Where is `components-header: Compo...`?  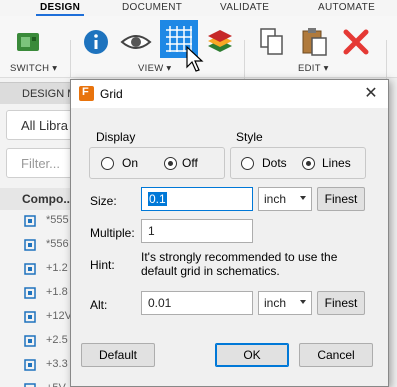 components-header: Compo... is located at coordinates (40, 199).